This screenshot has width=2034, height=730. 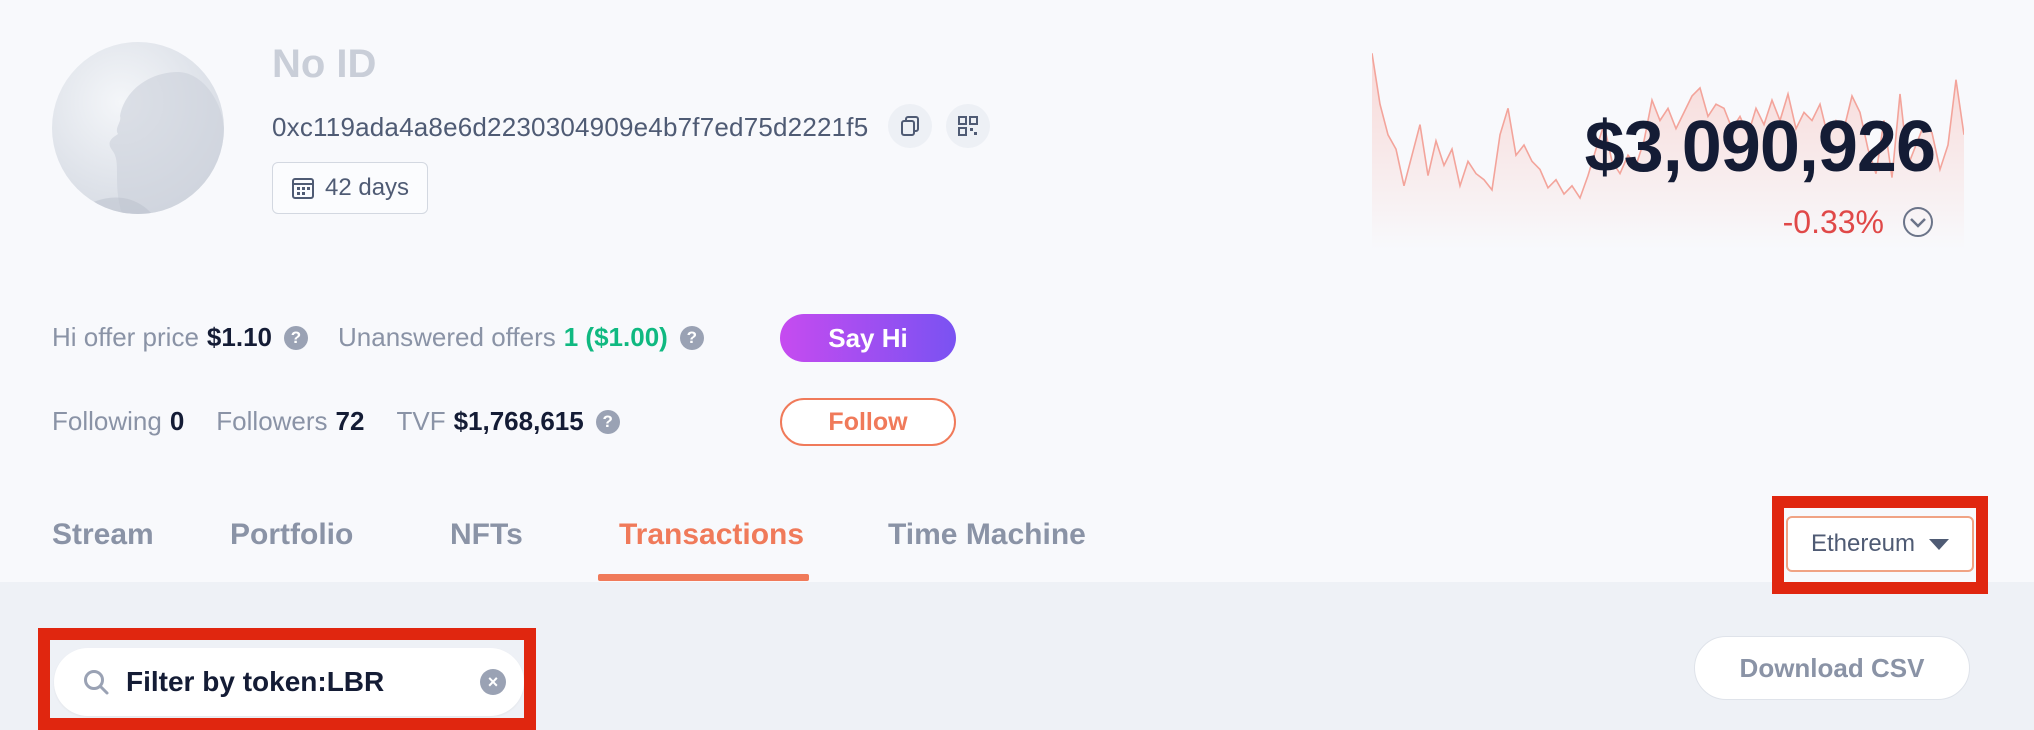 I want to click on following-label: Following, so click(x=107, y=421).